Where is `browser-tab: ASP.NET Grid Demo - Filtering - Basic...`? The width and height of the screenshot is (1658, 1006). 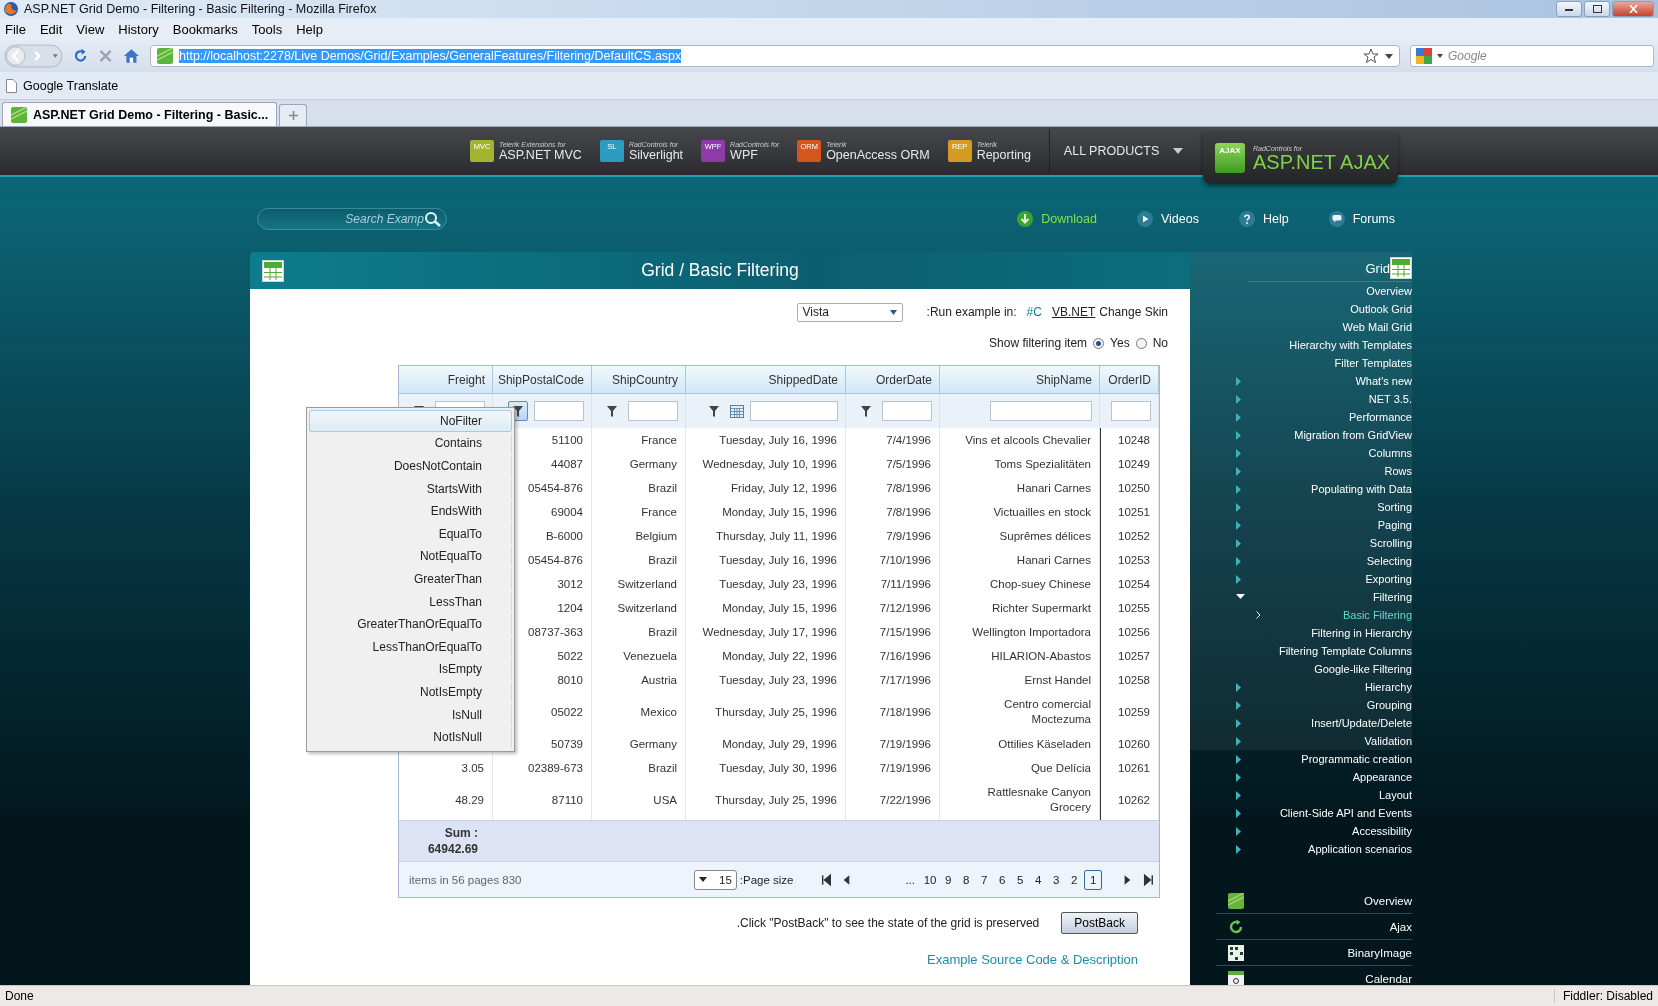
browser-tab: ASP.NET Grid Demo - Filtering - Basic... is located at coordinates (140, 114).